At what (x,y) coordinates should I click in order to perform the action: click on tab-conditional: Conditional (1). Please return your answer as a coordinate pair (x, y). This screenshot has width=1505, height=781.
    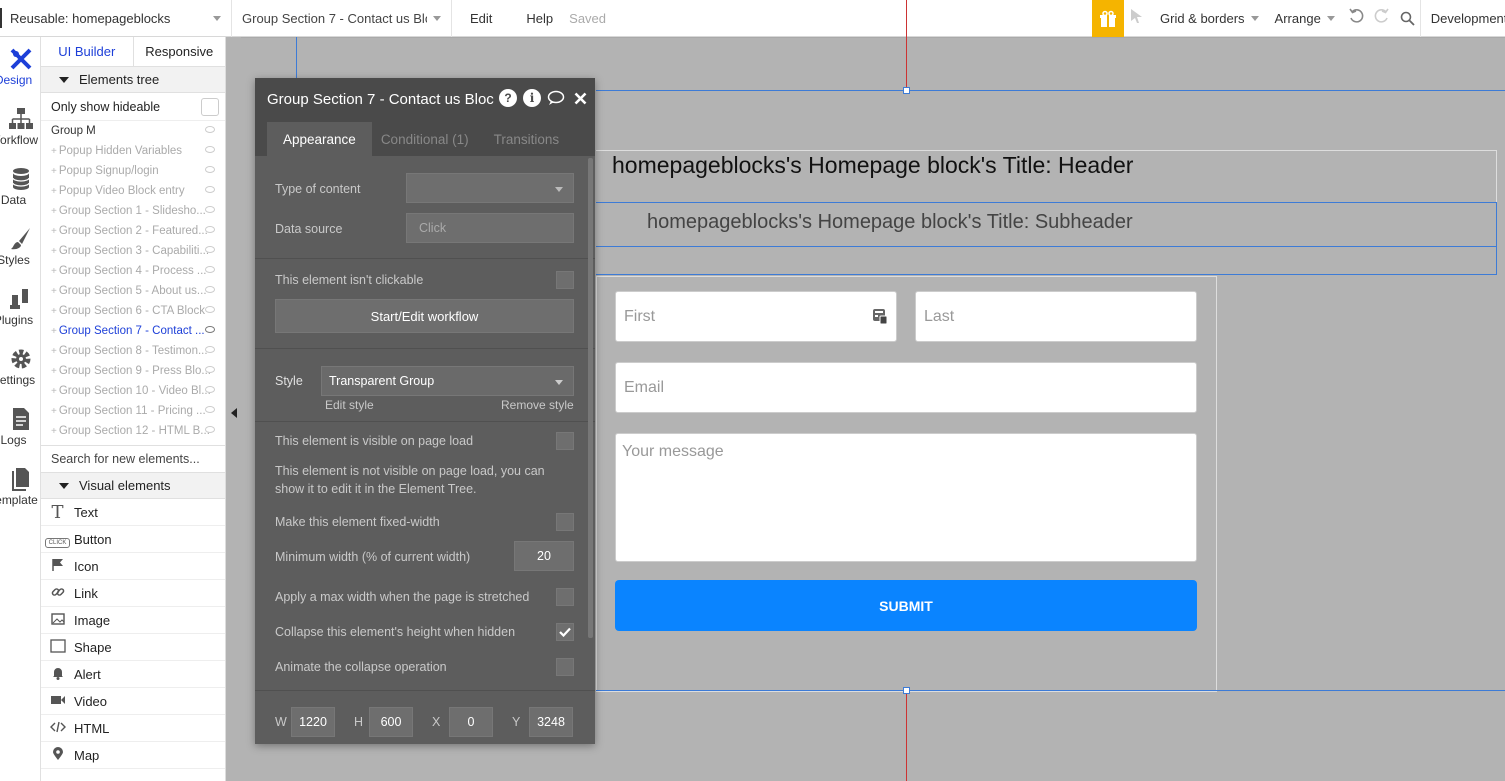
    Looking at the image, I should click on (425, 139).